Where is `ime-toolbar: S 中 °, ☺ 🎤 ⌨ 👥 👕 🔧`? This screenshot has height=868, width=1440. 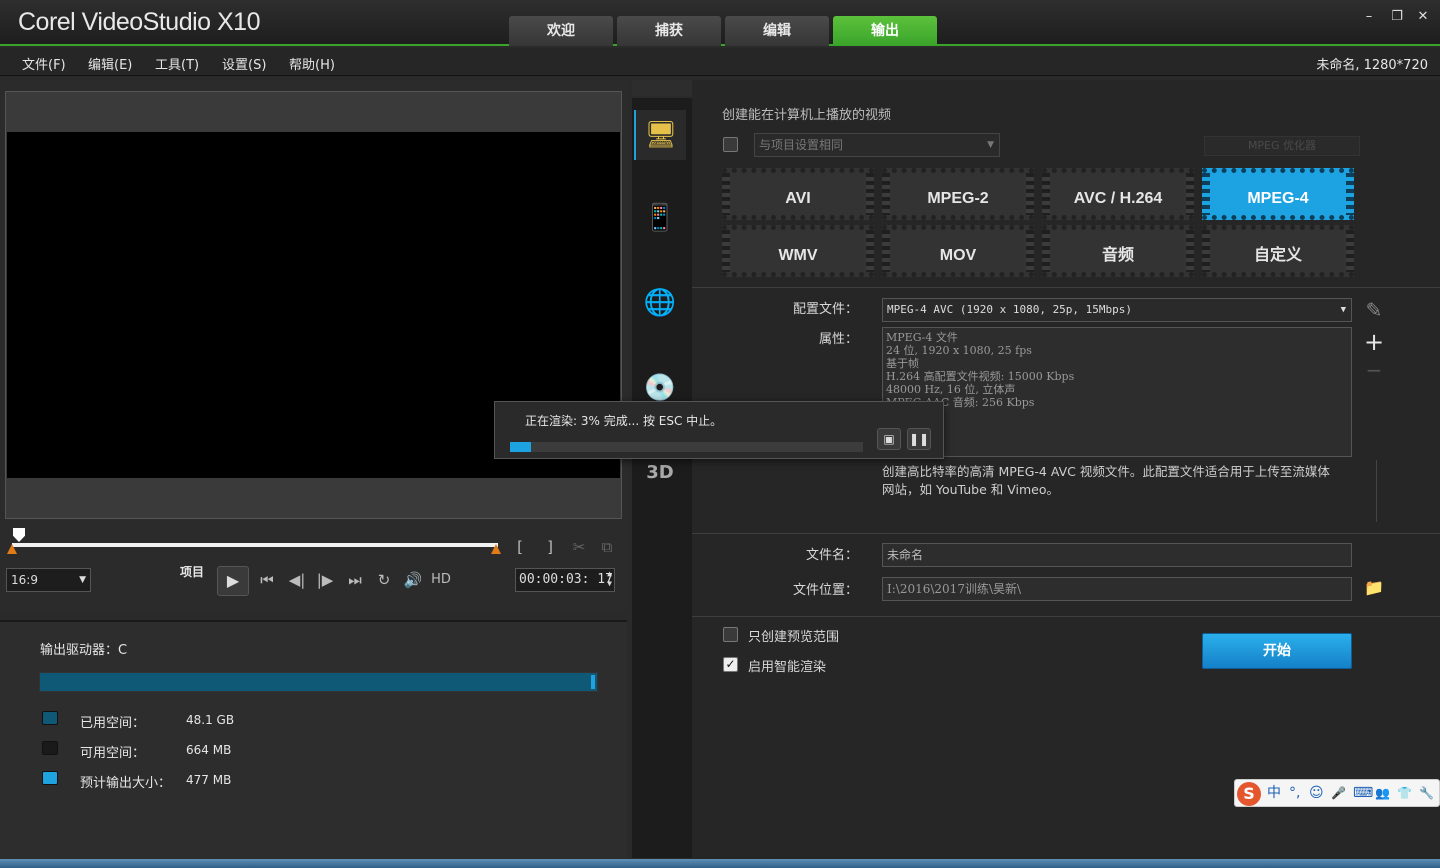 ime-toolbar: S 中 °, ☺ 🎤 ⌨ 👥 👕 🔧 is located at coordinates (1337, 793).